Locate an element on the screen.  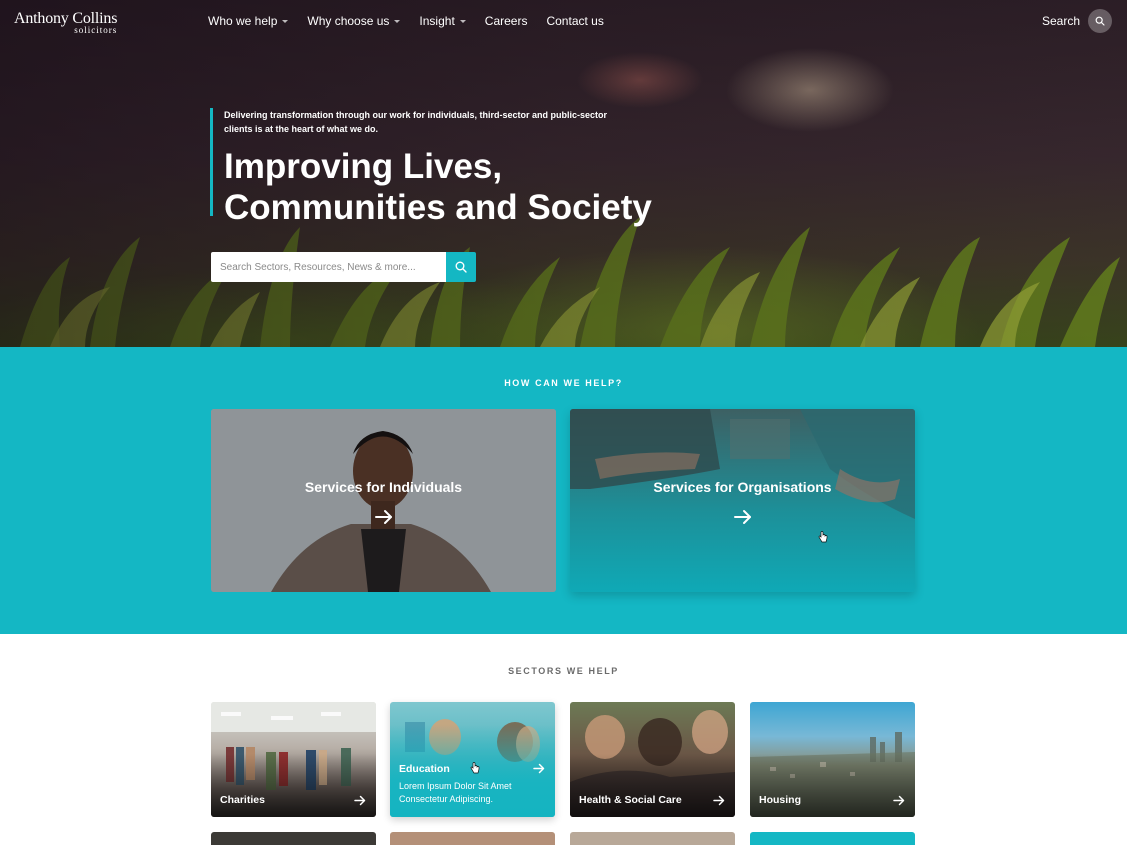
nav-who-we-help: Who we help is located at coordinates (248, 21).